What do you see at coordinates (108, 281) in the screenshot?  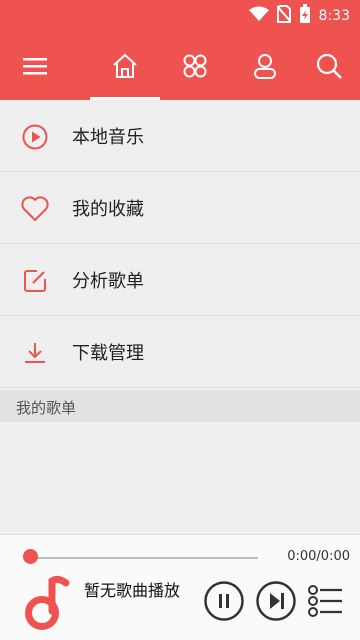 I see `menu-item-label: 分析歌单` at bounding box center [108, 281].